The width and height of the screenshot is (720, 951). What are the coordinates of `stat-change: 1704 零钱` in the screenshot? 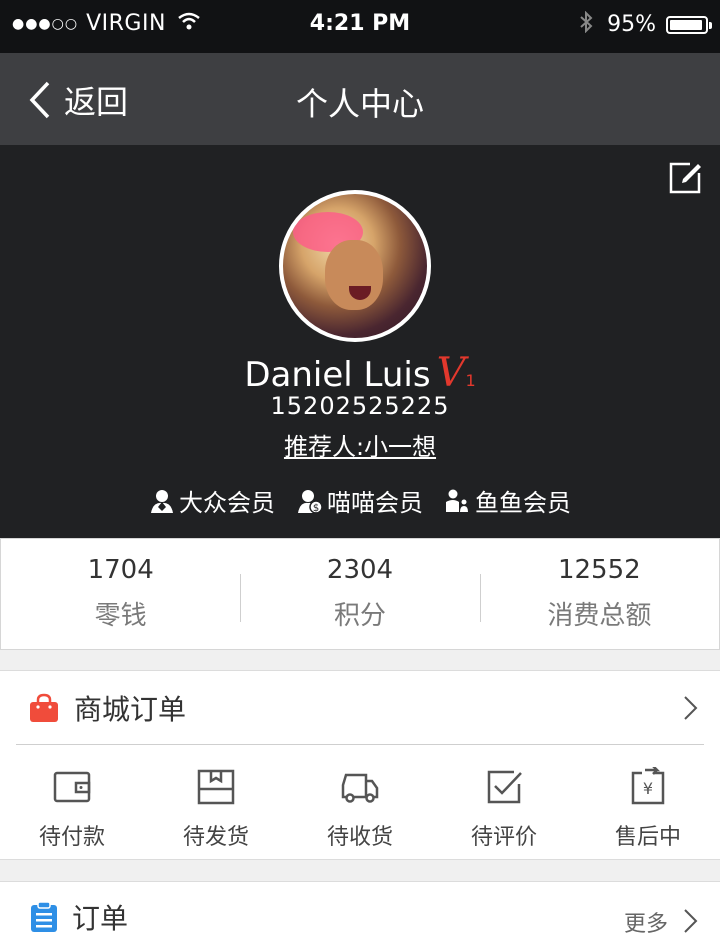 It's located at (120, 594).